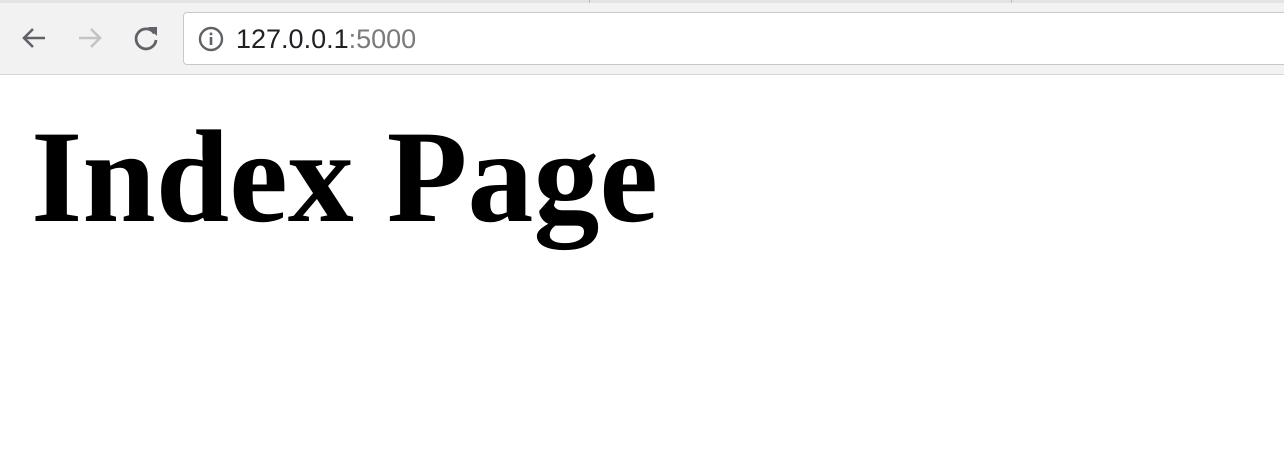  I want to click on tab-strip-edge, so click(642, 1).